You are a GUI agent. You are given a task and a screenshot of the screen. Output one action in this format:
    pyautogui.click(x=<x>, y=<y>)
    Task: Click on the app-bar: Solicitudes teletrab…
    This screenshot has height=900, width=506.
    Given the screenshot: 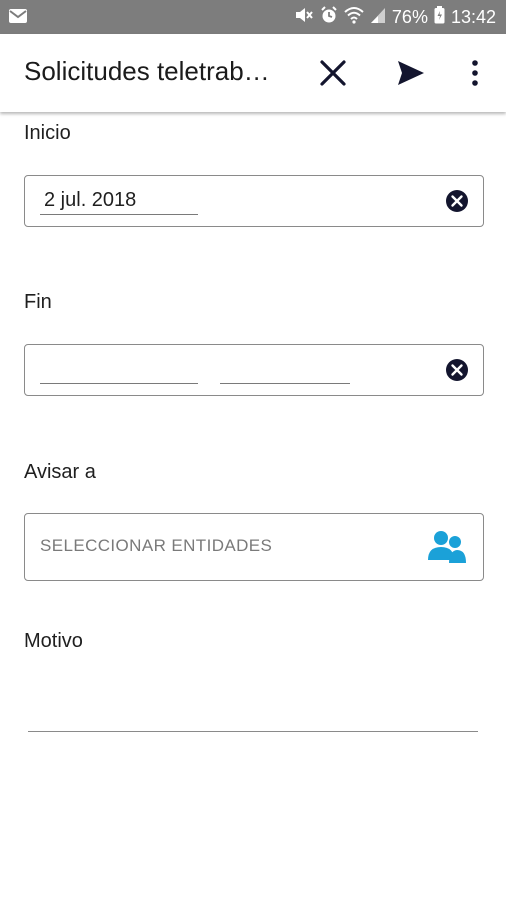 What is the action you would take?
    pyautogui.click(x=253, y=73)
    